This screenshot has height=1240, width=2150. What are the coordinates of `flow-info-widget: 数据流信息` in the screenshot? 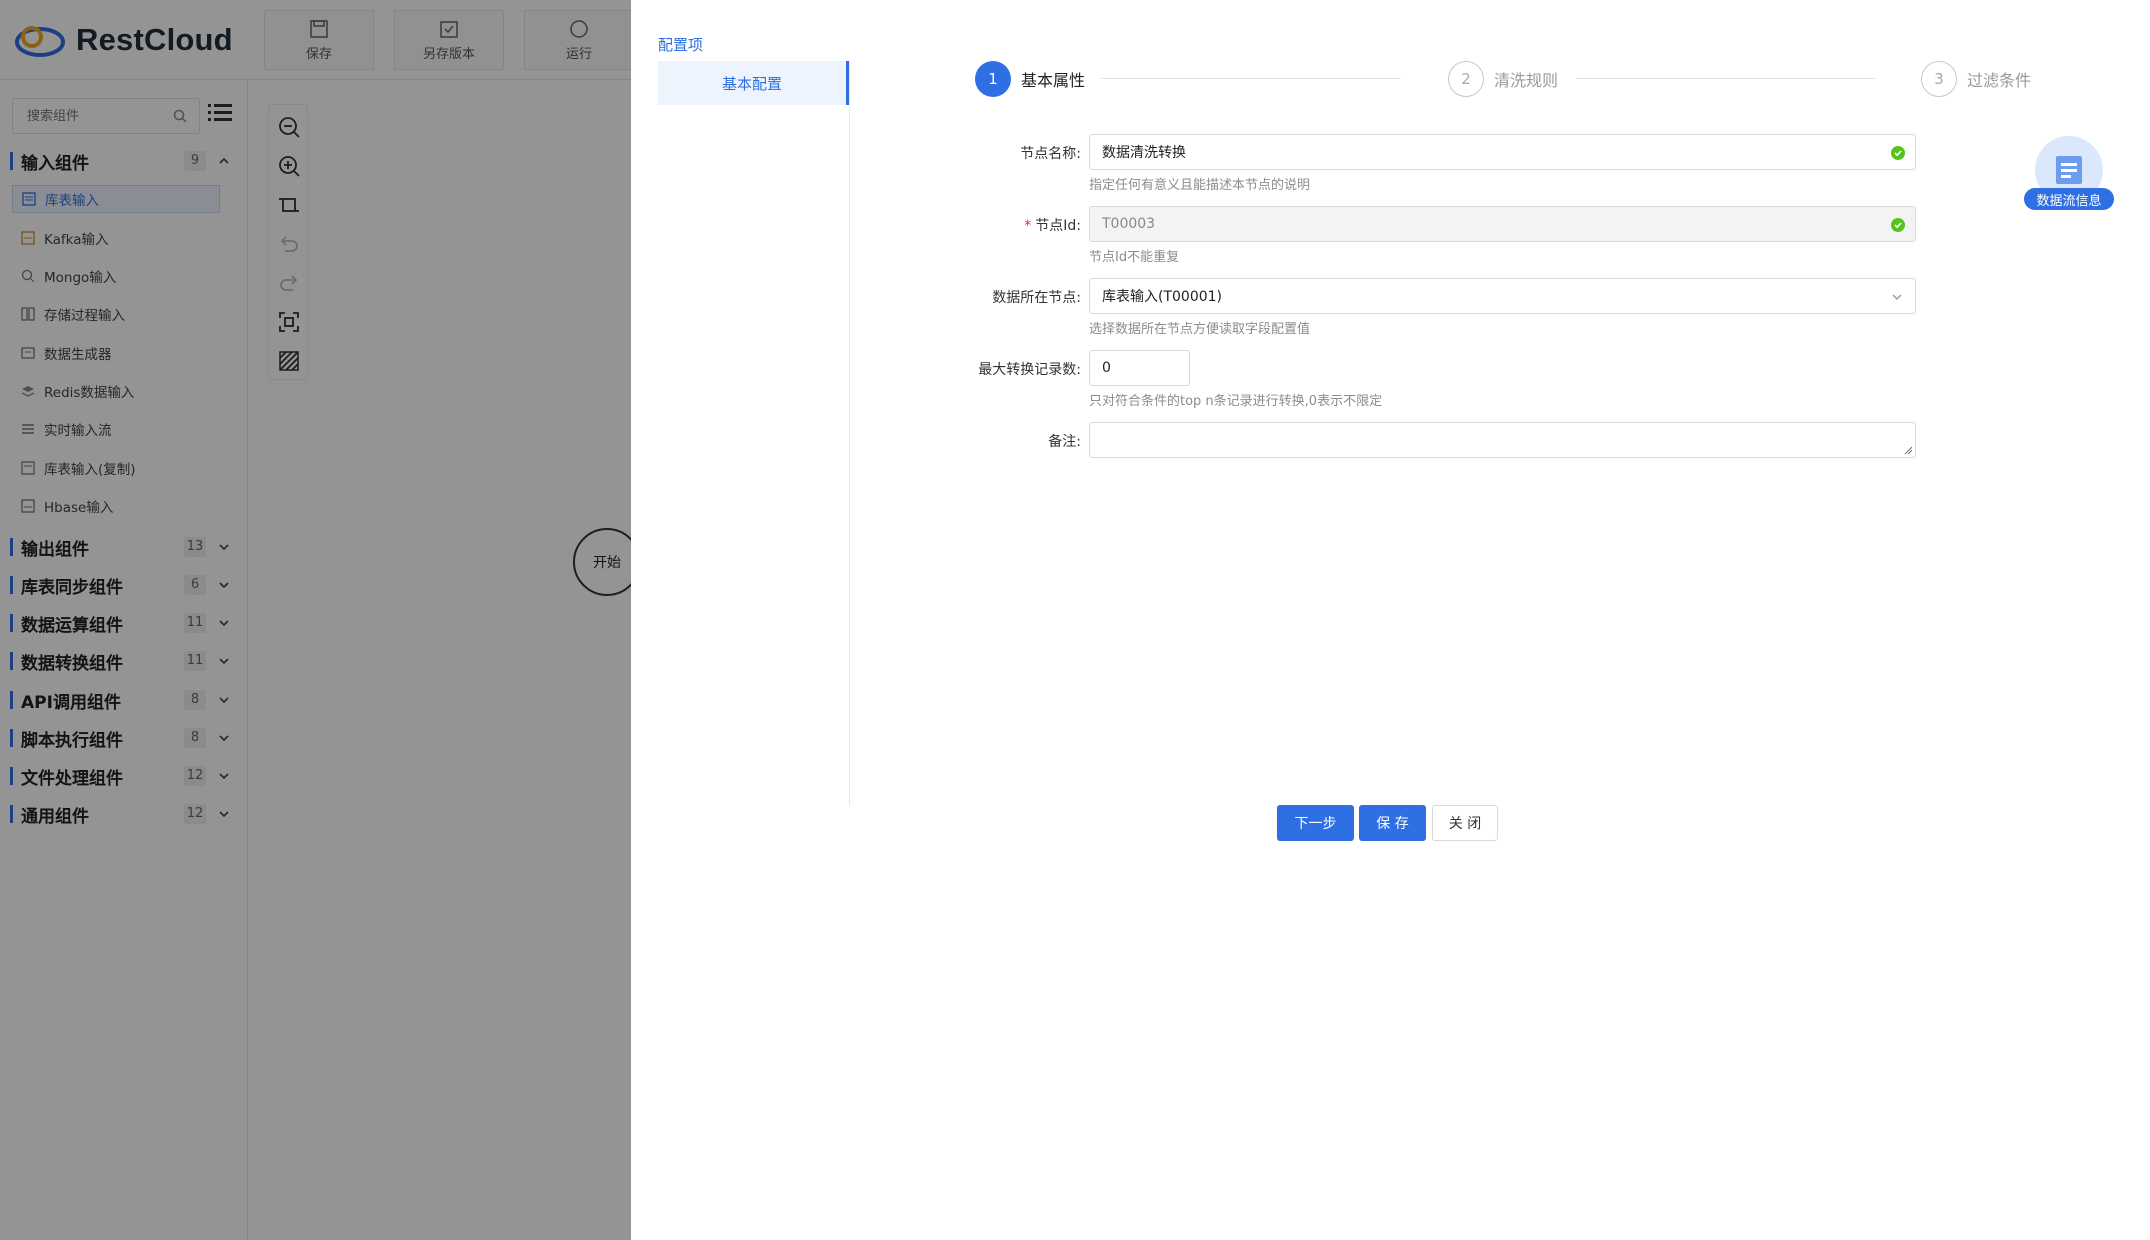 It's located at (2069, 174).